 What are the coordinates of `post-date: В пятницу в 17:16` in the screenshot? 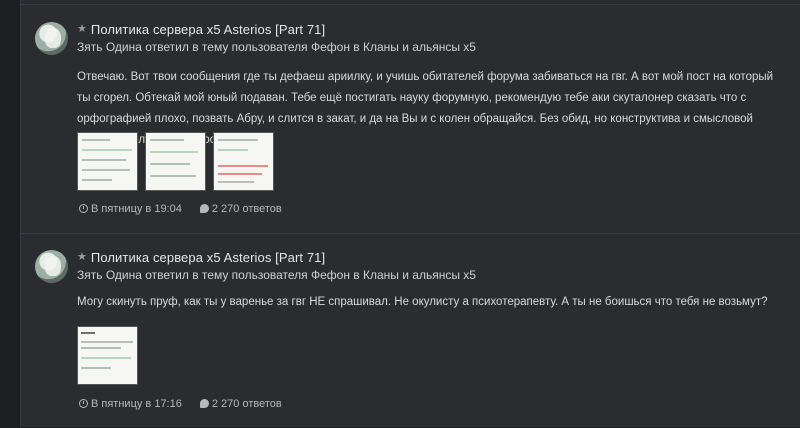 It's located at (130, 404).